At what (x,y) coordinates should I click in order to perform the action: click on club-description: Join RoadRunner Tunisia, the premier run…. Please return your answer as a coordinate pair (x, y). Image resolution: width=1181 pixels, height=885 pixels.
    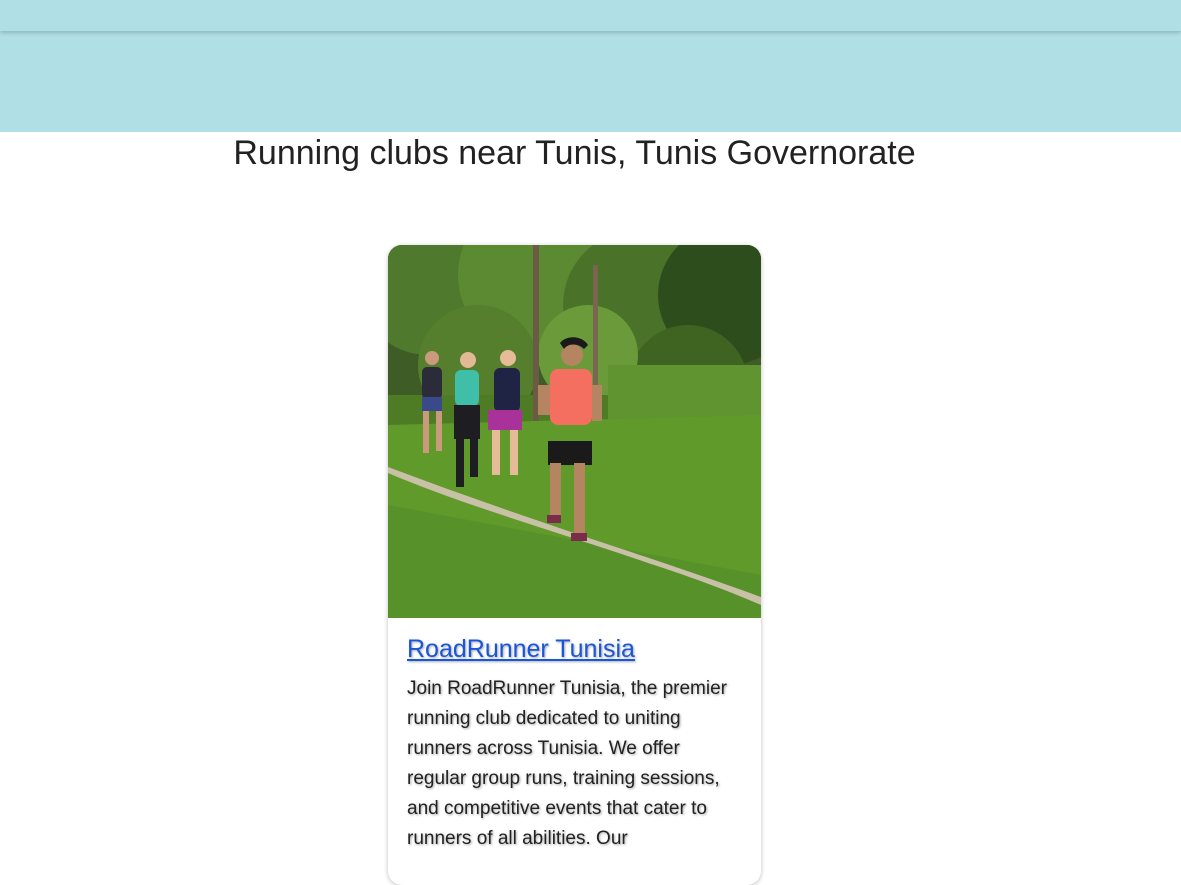
    Looking at the image, I should click on (567, 763).